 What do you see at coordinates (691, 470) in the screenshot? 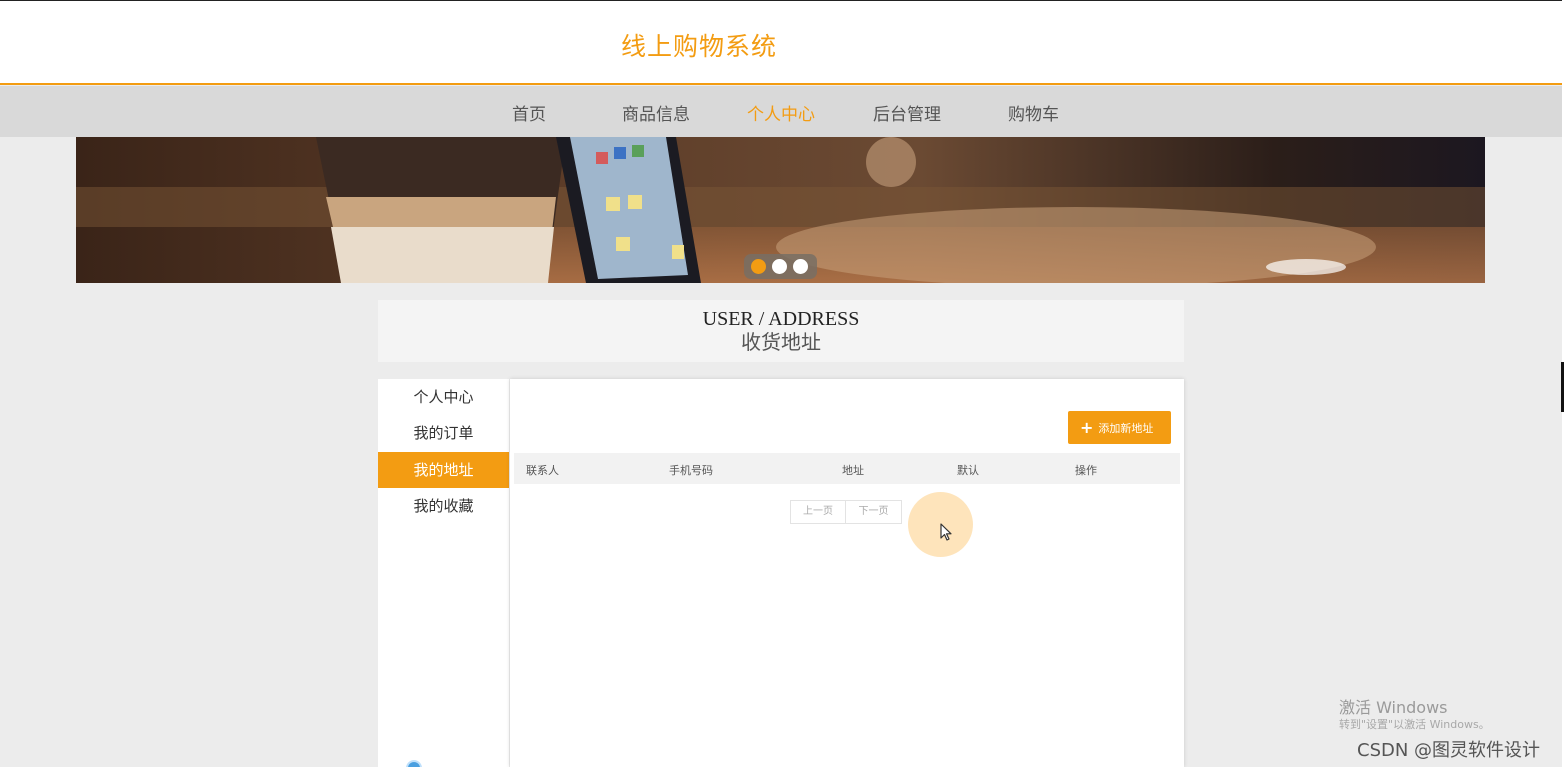
I see `column-header-phone: 手机号码` at bounding box center [691, 470].